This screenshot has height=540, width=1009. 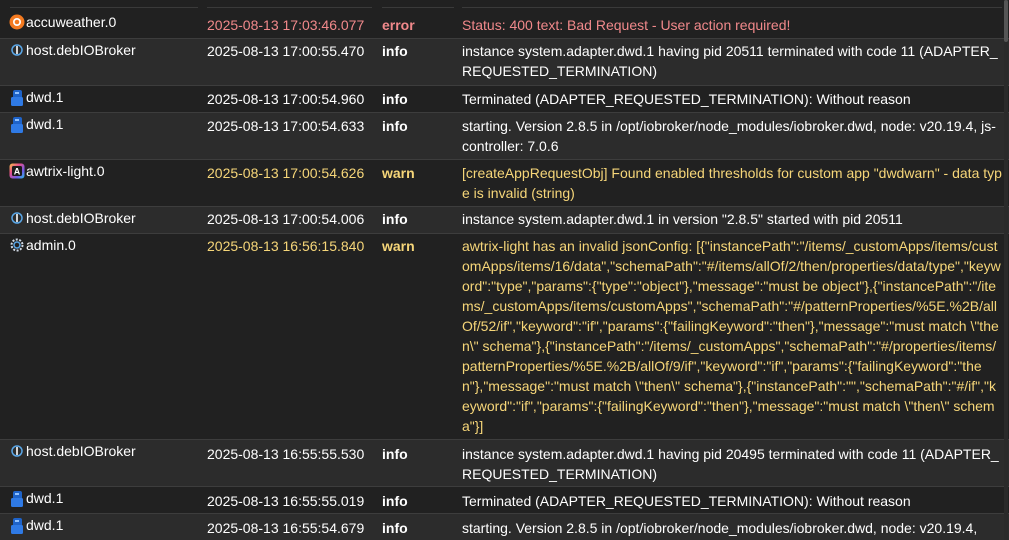 I want to click on source-cell: admin.0, so click(x=42, y=245).